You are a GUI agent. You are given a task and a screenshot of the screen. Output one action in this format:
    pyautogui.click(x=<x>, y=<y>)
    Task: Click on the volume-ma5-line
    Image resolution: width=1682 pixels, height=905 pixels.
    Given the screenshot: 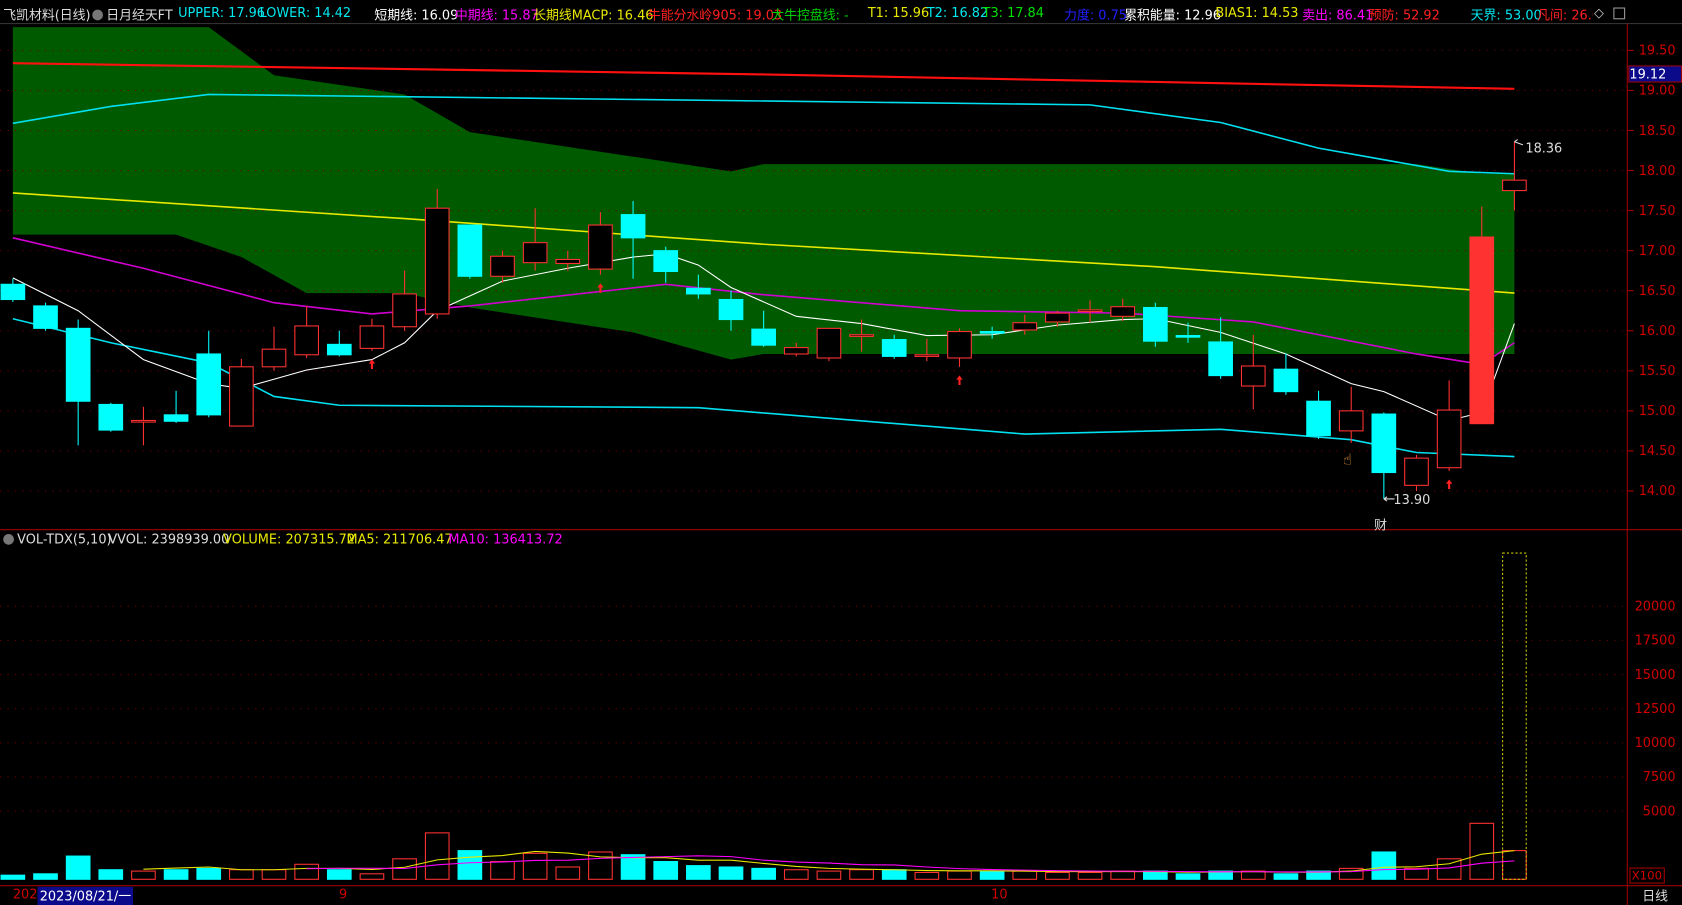 What is the action you would take?
    pyautogui.click(x=829, y=861)
    